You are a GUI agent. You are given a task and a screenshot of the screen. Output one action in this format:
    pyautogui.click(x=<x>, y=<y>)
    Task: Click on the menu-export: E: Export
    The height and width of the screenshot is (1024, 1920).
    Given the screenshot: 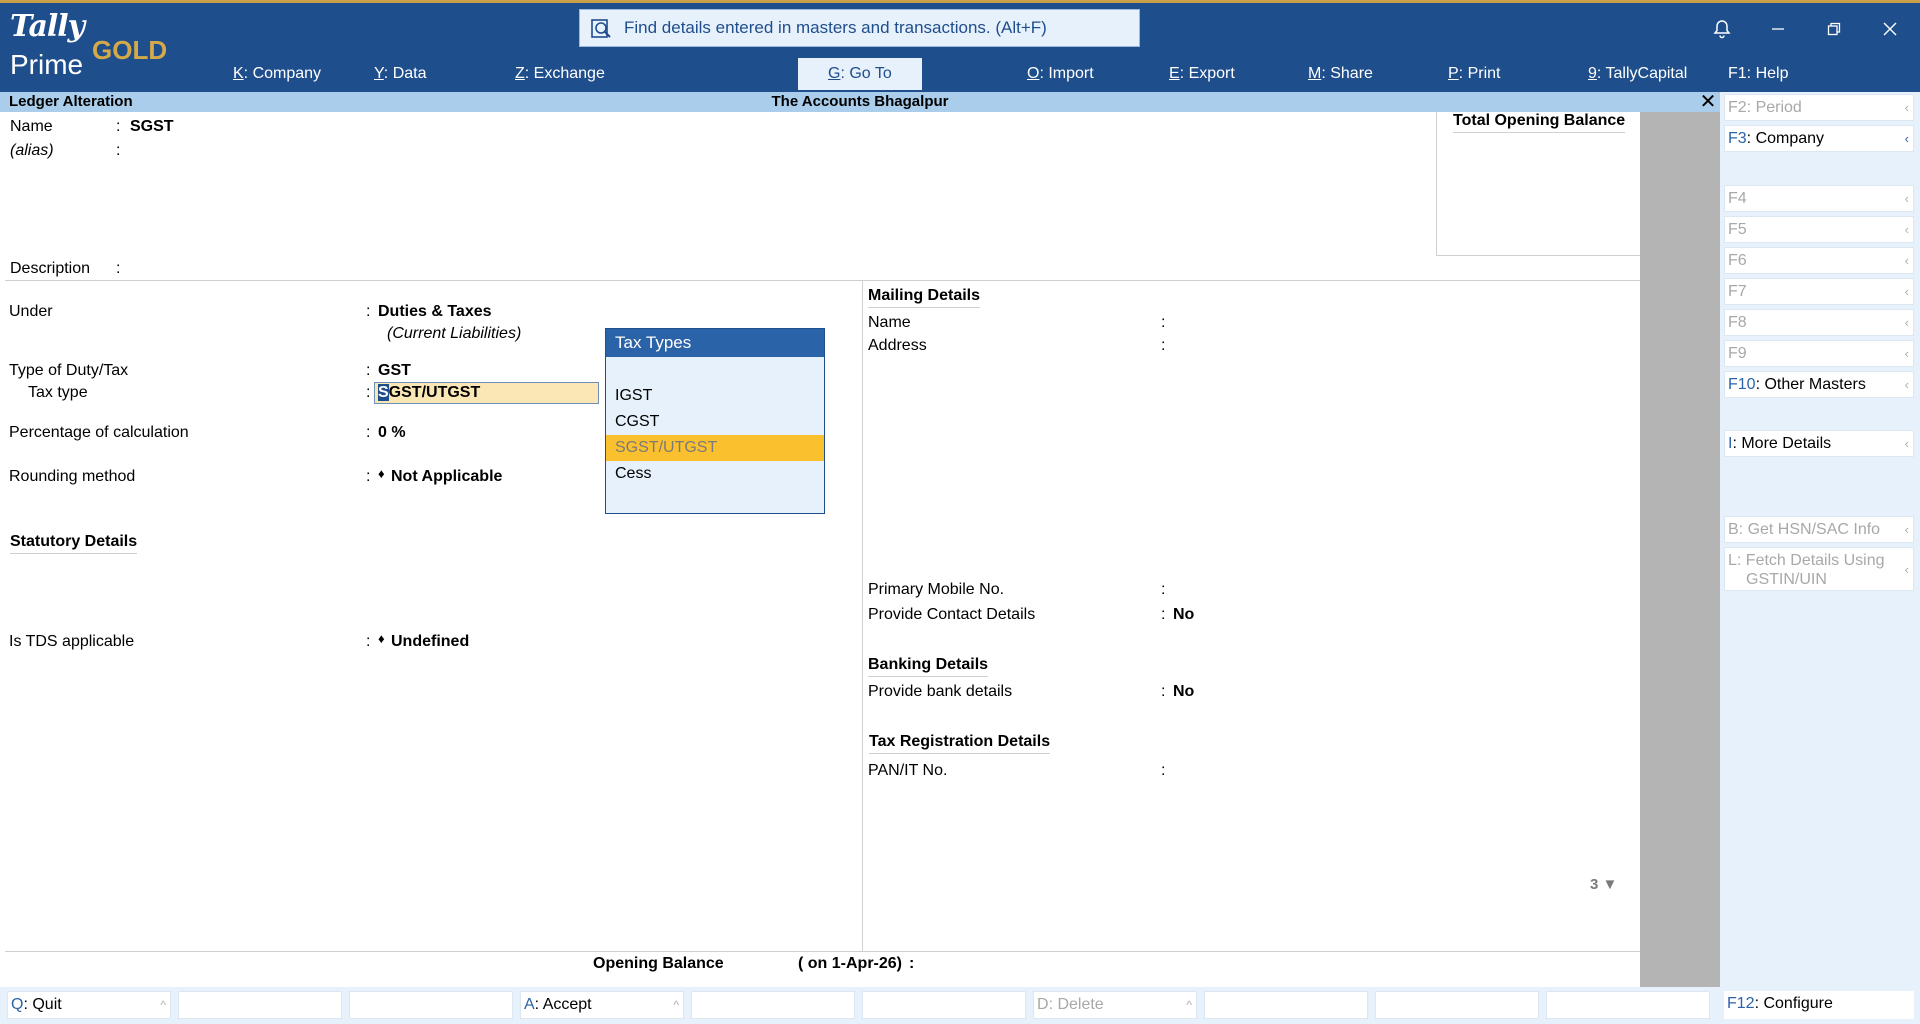 What is the action you would take?
    pyautogui.click(x=1202, y=74)
    